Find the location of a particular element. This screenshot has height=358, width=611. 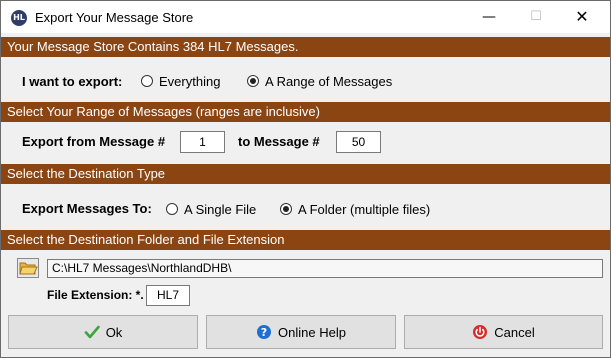

online-help-button: ? Online Help is located at coordinates (301, 332).